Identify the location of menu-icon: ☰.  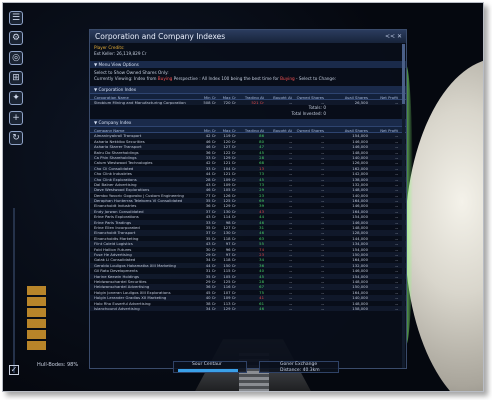
(16, 18).